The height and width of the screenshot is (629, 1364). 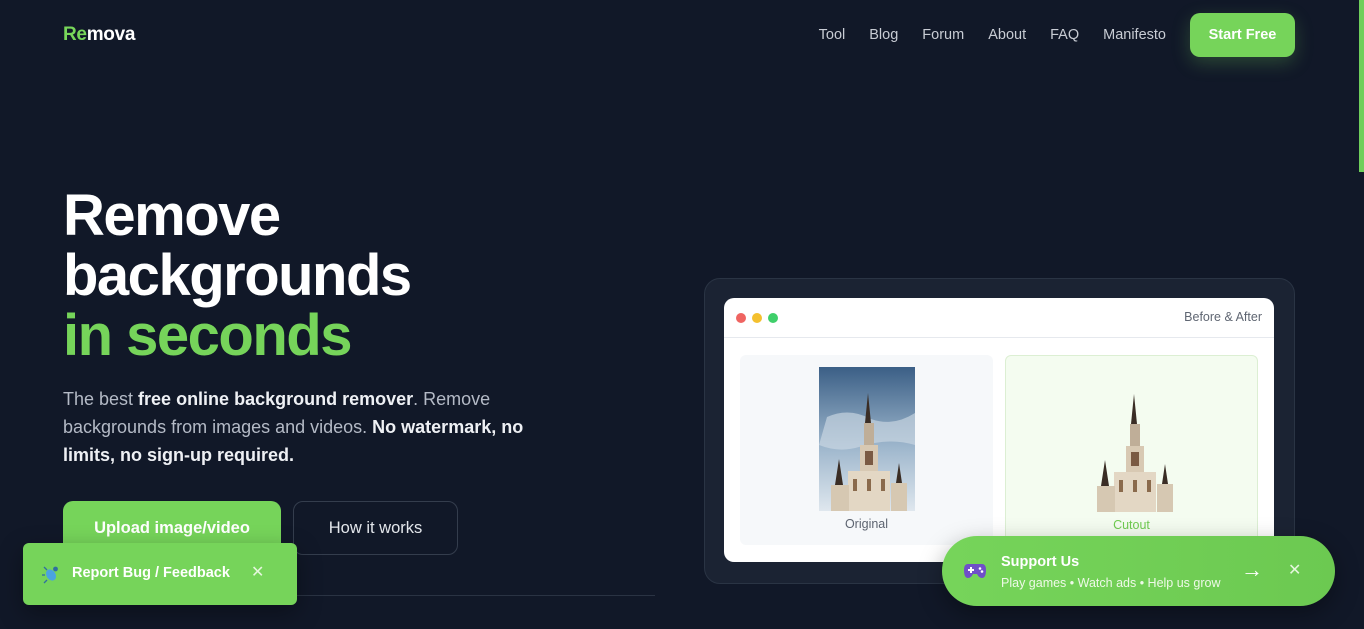 I want to click on bug-icon, so click(x=50, y=575).